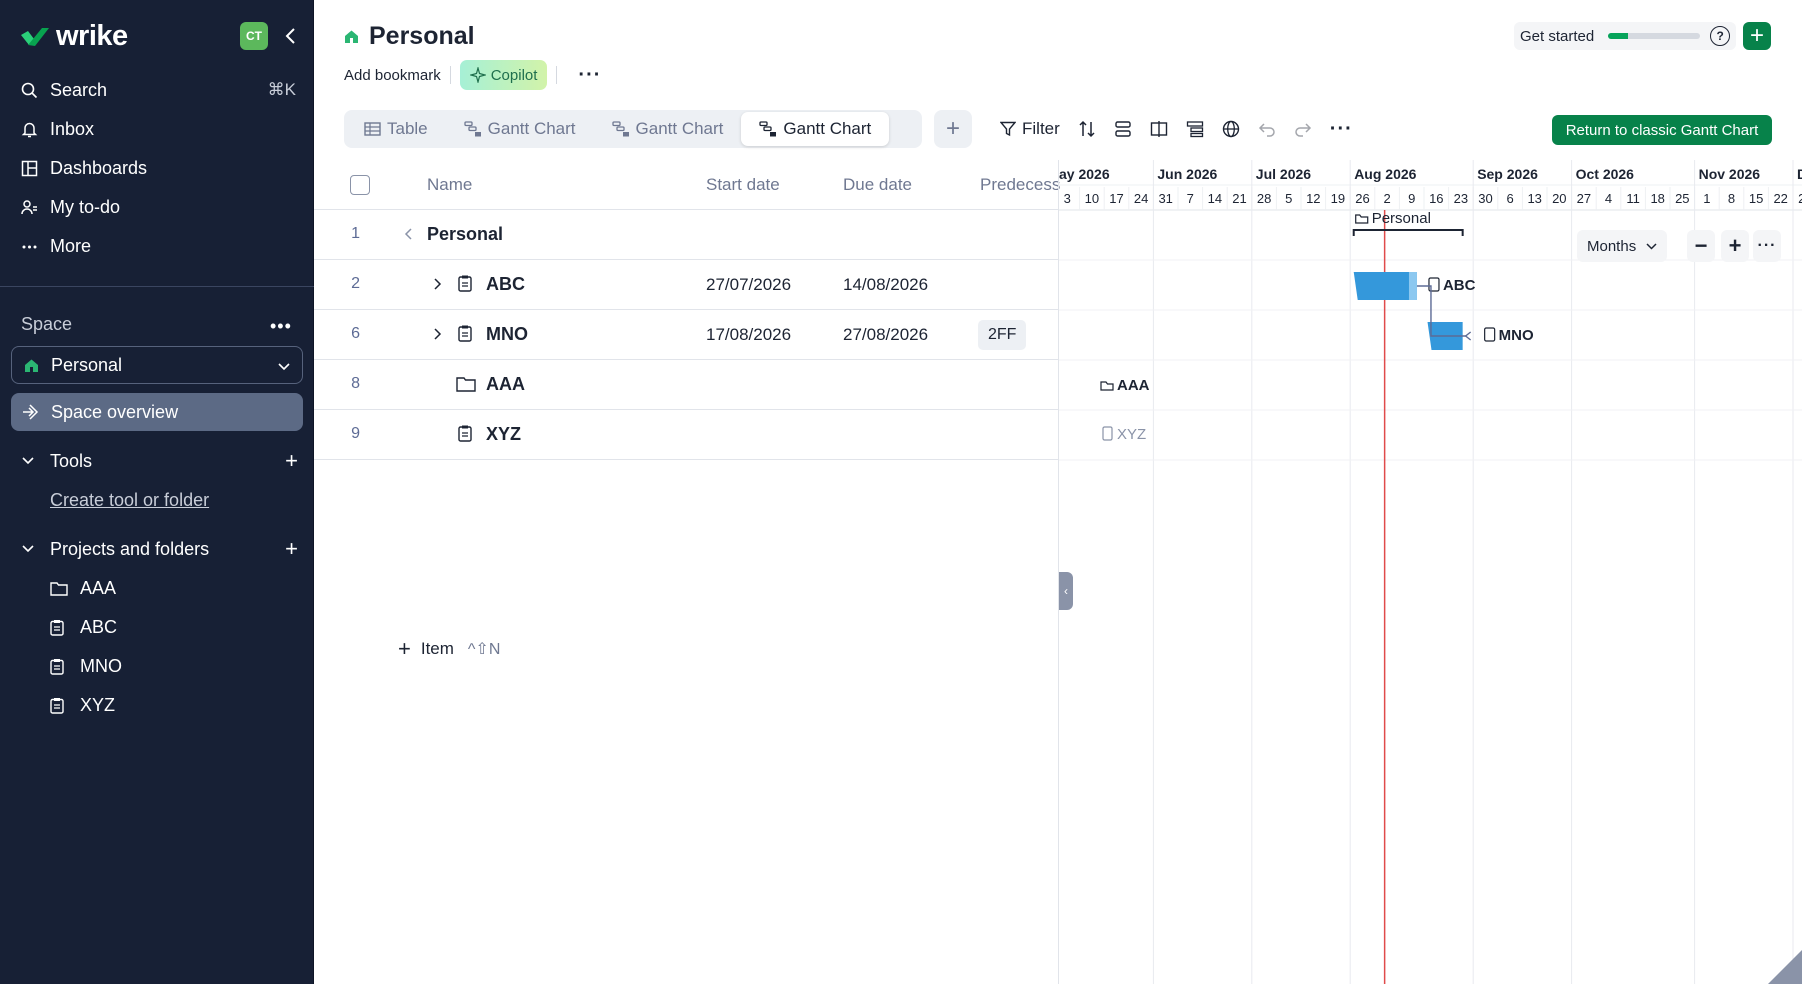 The image size is (1802, 984). What do you see at coordinates (1187, 174) in the screenshot?
I see `month-label: Jun 2026` at bounding box center [1187, 174].